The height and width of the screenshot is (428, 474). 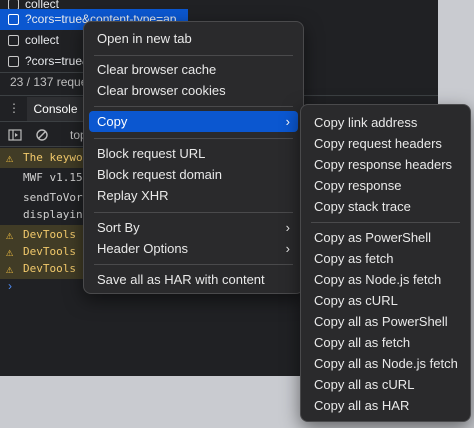 I want to click on menu-item-label: Copy all as PowerShell, so click(x=381, y=321).